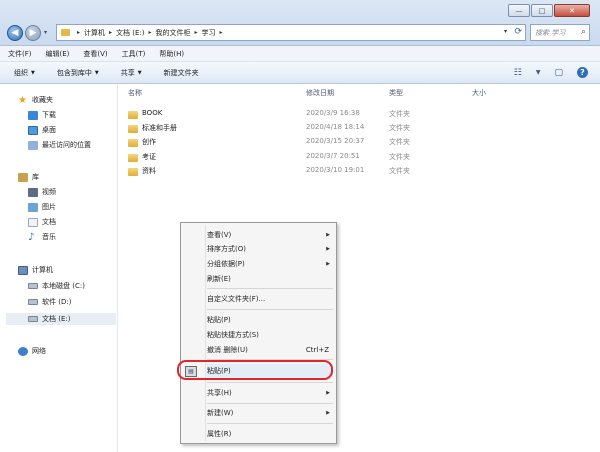 The width and height of the screenshot is (600, 452). What do you see at coordinates (32, 351) in the screenshot?
I see `nav-network: 网络` at bounding box center [32, 351].